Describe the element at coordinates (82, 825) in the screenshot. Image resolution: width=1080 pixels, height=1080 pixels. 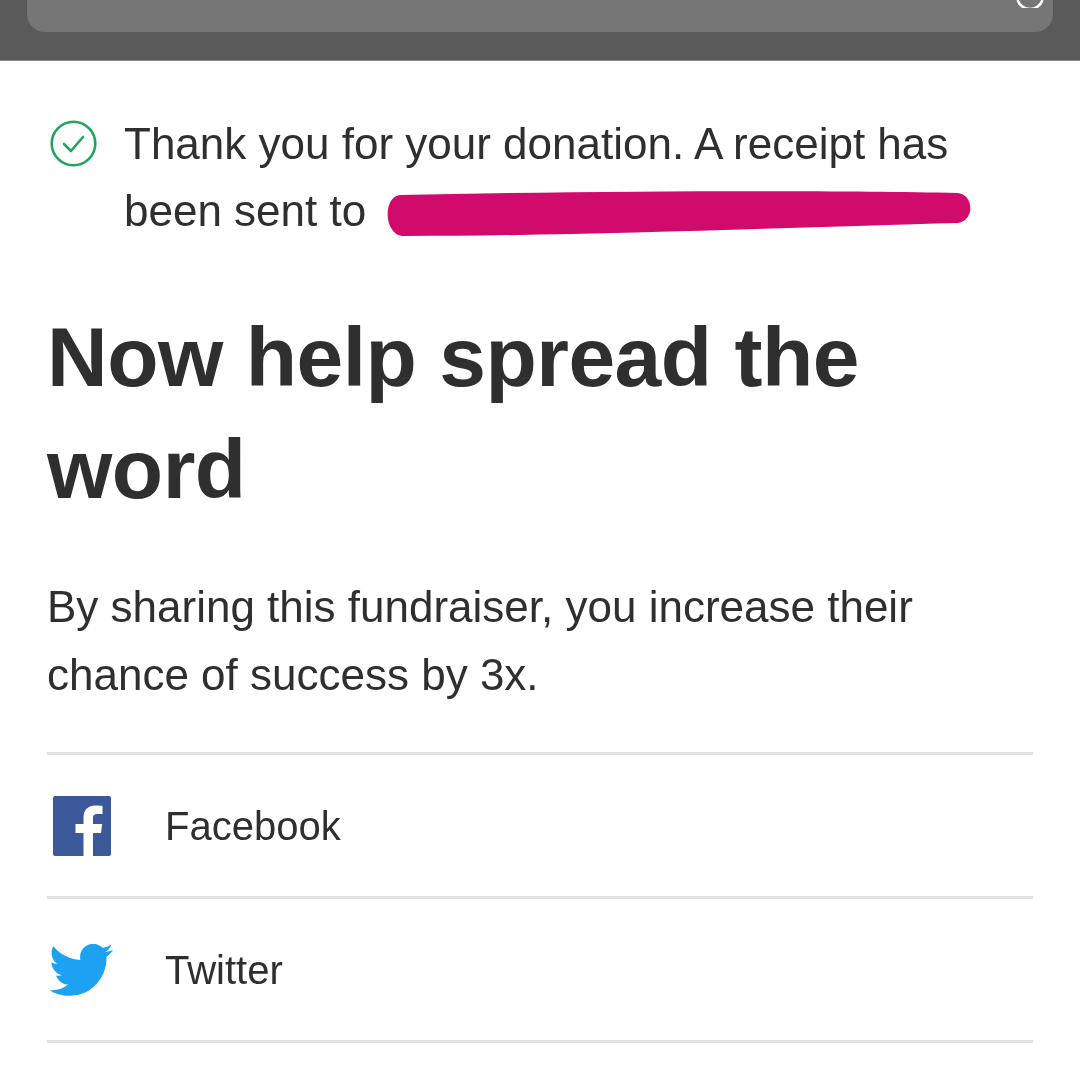
I see `f-logo-icon` at that location.